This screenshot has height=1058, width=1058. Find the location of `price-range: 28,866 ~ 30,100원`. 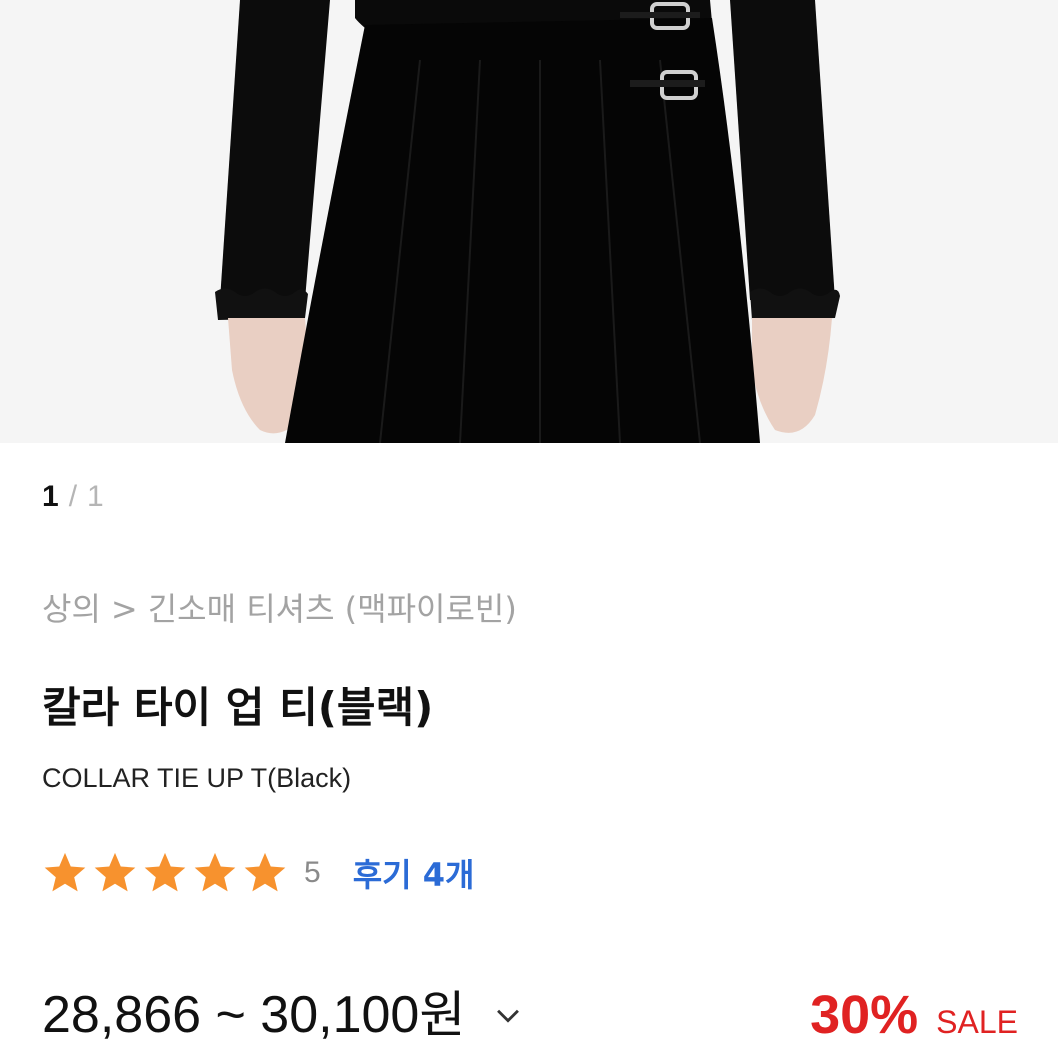

price-range: 28,866 ~ 30,100원 is located at coordinates (253, 1015).